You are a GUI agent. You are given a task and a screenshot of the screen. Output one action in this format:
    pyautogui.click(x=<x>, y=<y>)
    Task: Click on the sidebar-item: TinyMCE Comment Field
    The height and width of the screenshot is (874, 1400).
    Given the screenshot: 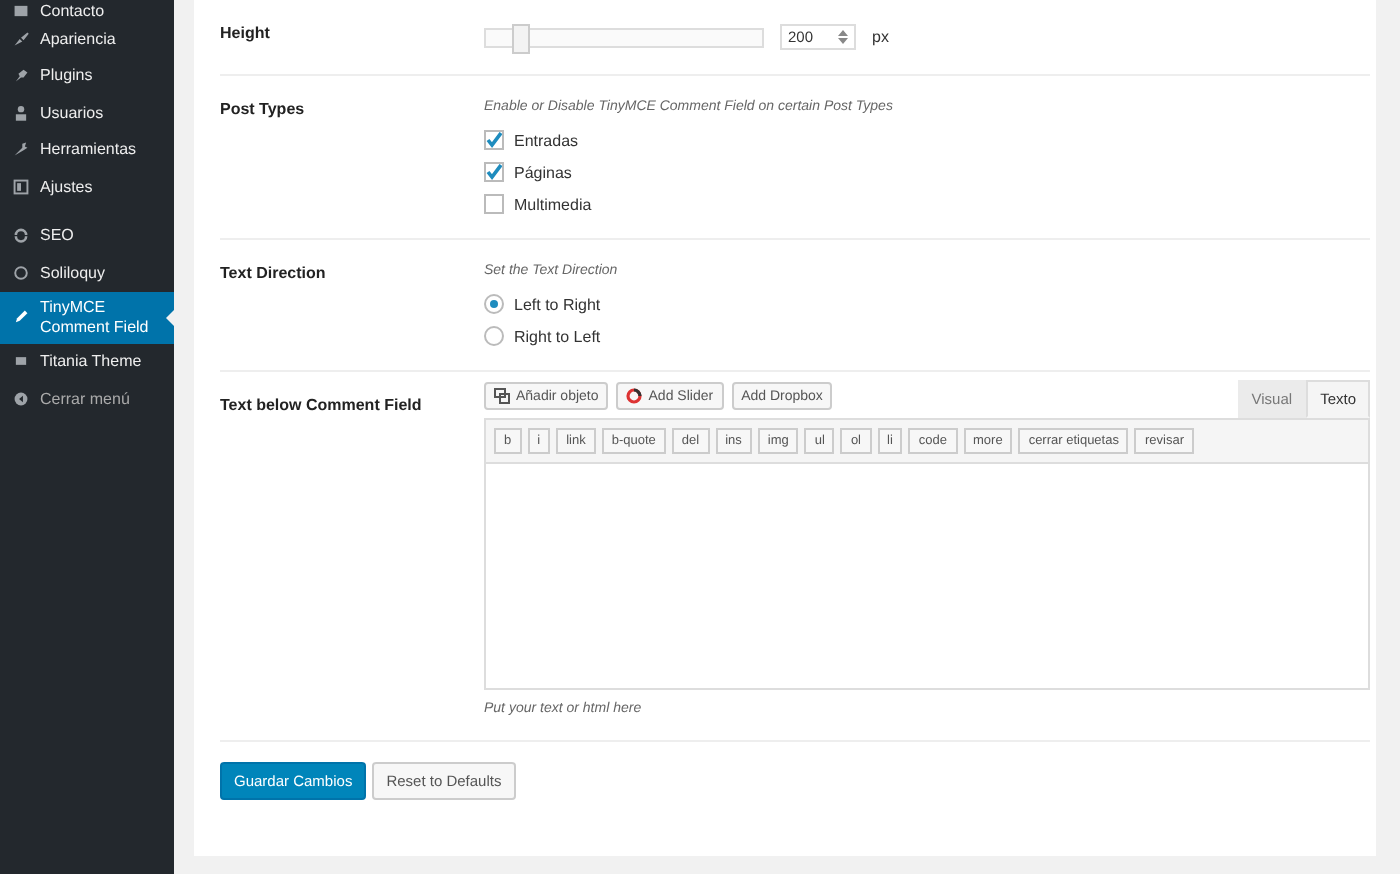 What is the action you would take?
    pyautogui.click(x=87, y=317)
    